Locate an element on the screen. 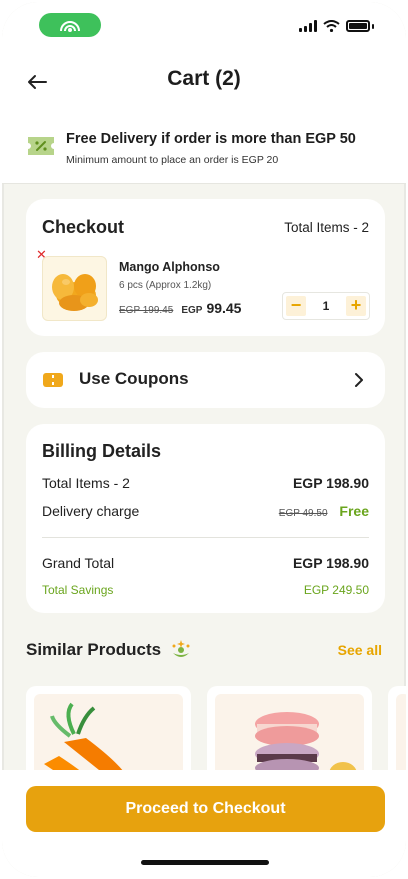 The height and width of the screenshot is (879, 408). hotspot-icon is located at coordinates (70, 26).